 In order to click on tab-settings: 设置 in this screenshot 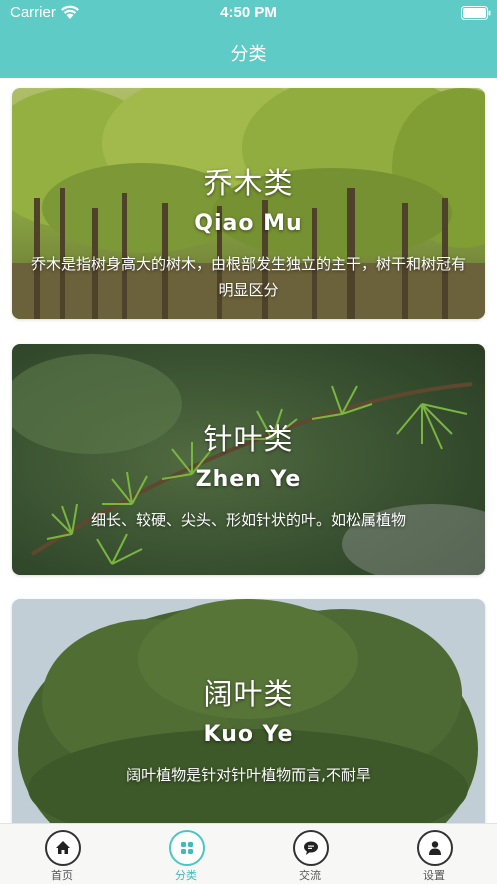, I will do `click(435, 854)`.